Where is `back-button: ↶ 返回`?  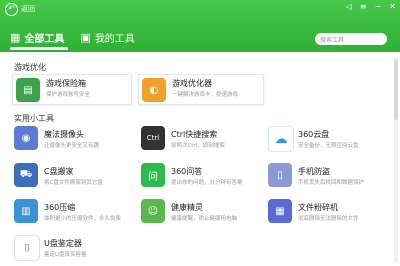 back-button: ↶ 返回 is located at coordinates (20, 9).